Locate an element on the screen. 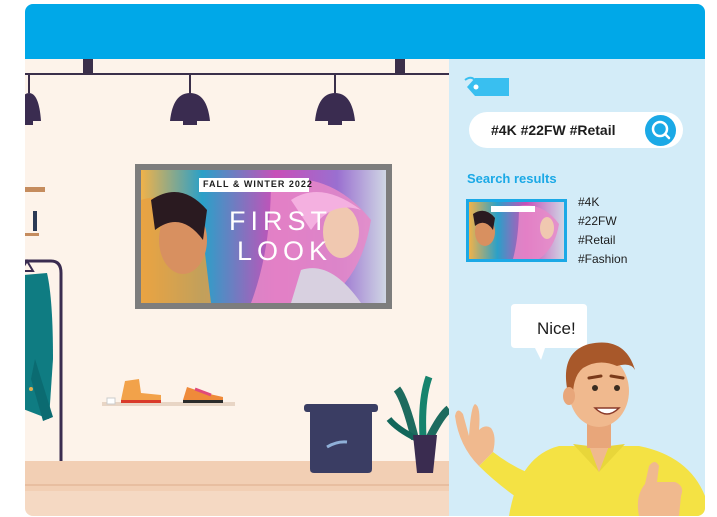 The width and height of the screenshot is (717, 517). search-input: #4K #22FW #Retail is located at coordinates (553, 130).